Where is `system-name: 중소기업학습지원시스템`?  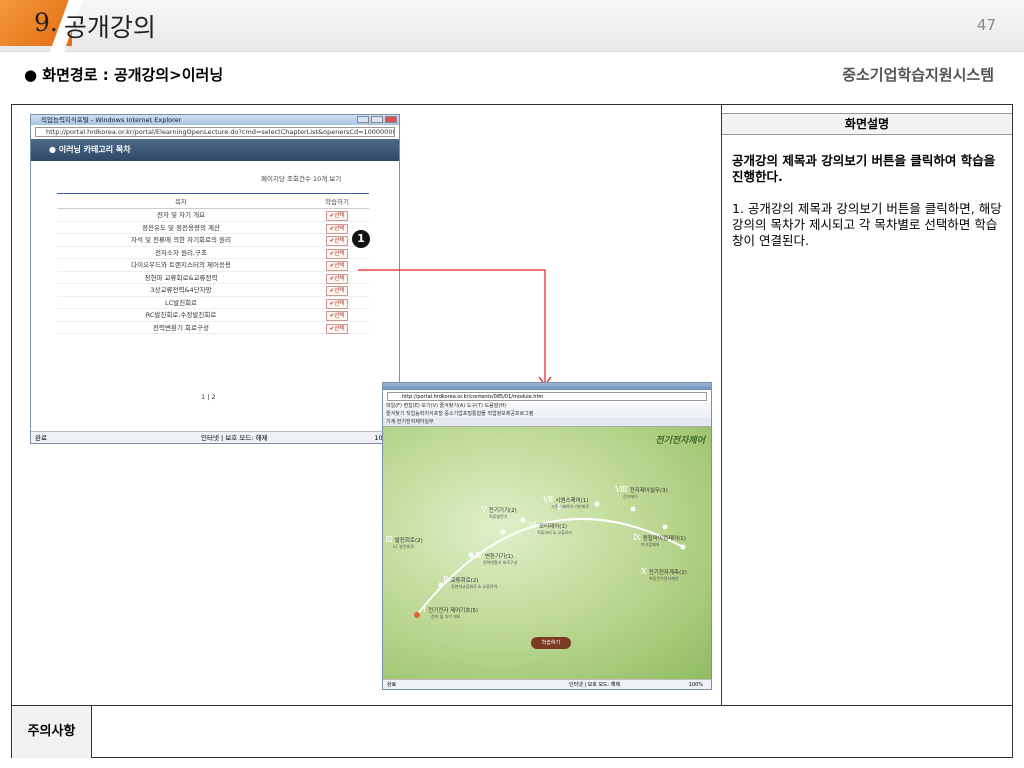
system-name: 중소기업학습지원시스템 is located at coordinates (918, 75).